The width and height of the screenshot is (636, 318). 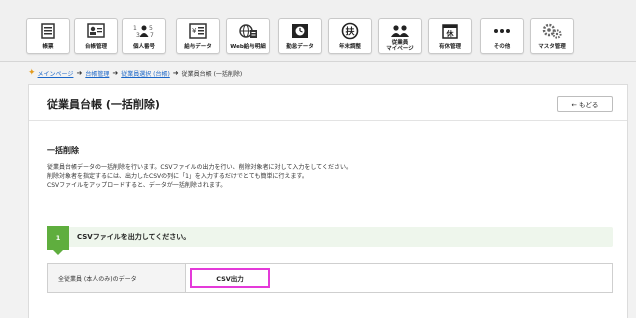 I want to click on attendance-icon, so click(x=300, y=31).